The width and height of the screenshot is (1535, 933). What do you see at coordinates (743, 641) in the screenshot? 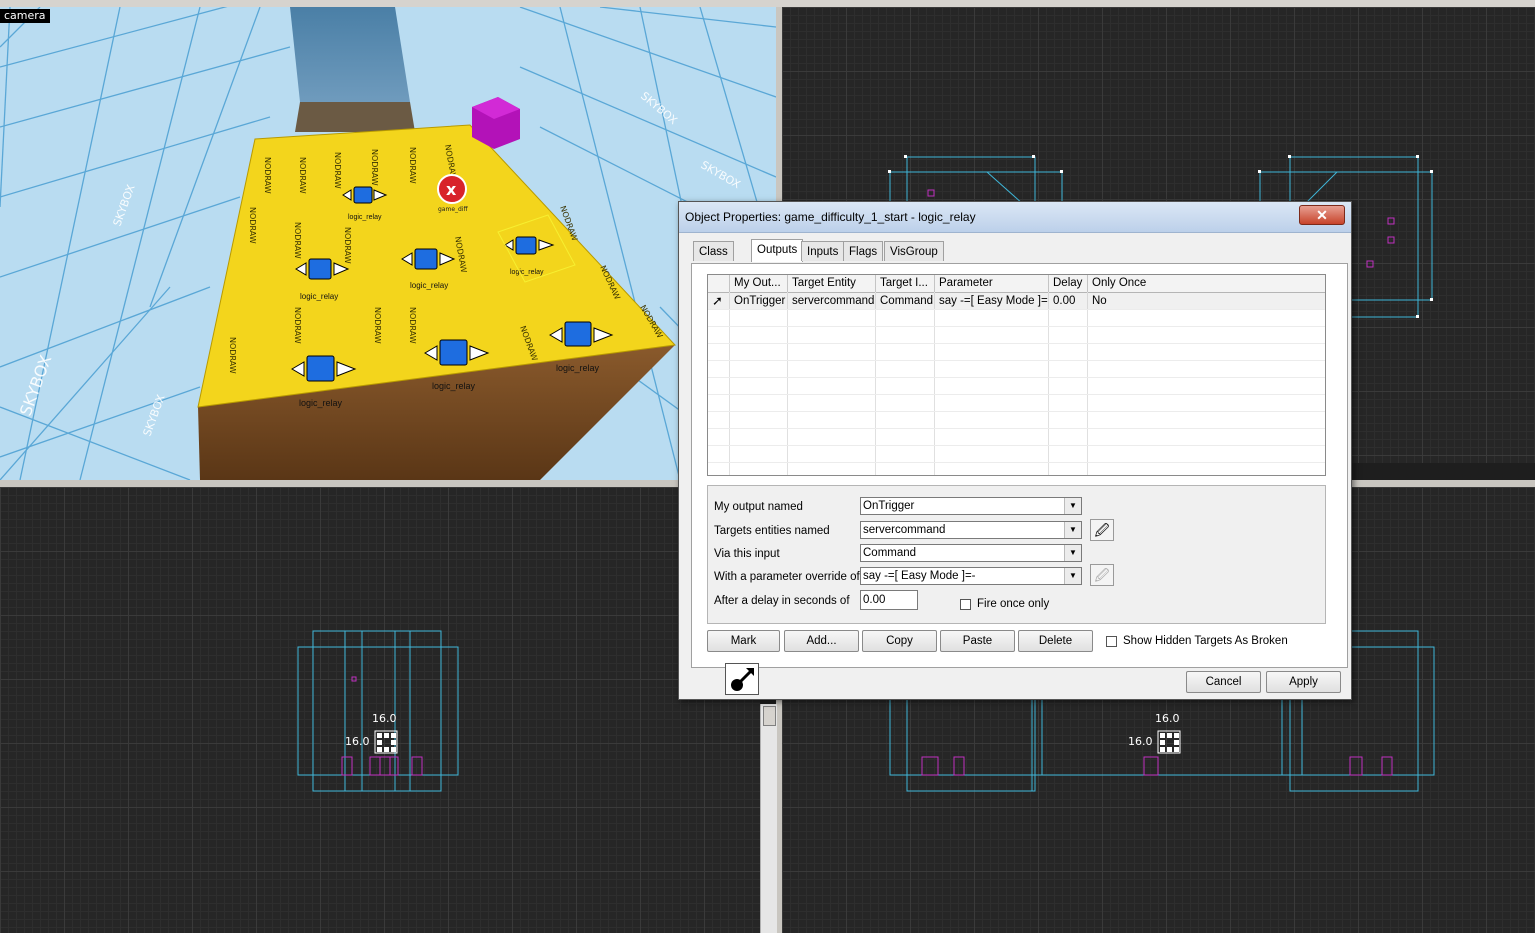
I see `mark-button: Mark` at bounding box center [743, 641].